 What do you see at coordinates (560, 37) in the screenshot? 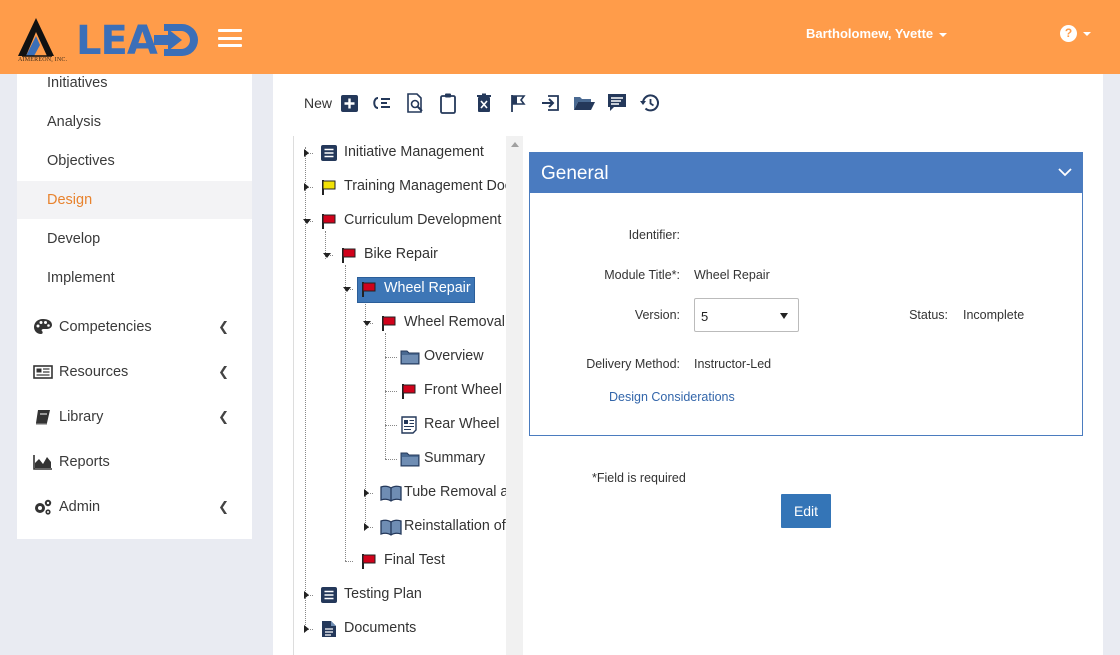
I see `app-header: LEA AIMEREON, INC. Bartholomew, Yvette ?` at bounding box center [560, 37].